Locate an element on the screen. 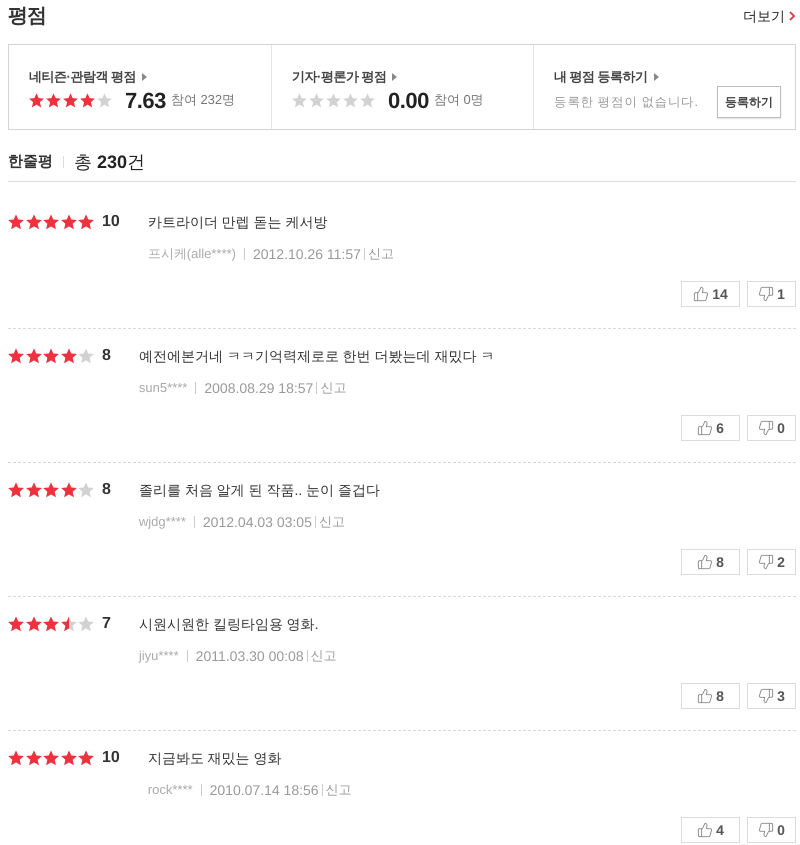 The image size is (800, 845). review-comment: 지금봐도 재밌는 영화 is located at coordinates (215, 758).